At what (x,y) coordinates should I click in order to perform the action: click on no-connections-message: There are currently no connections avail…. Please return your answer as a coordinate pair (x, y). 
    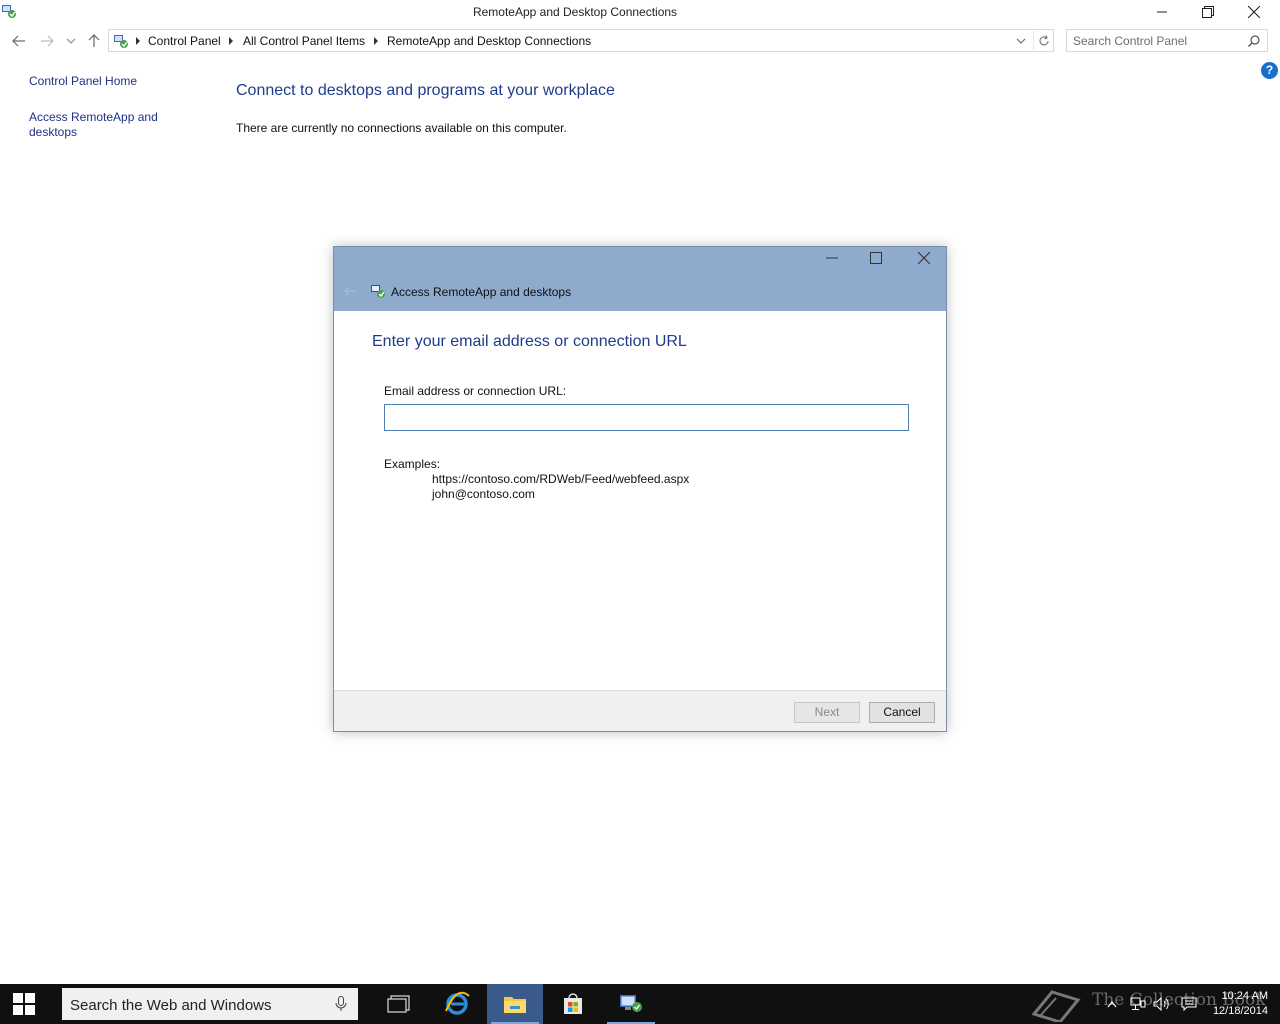
    Looking at the image, I should click on (401, 128).